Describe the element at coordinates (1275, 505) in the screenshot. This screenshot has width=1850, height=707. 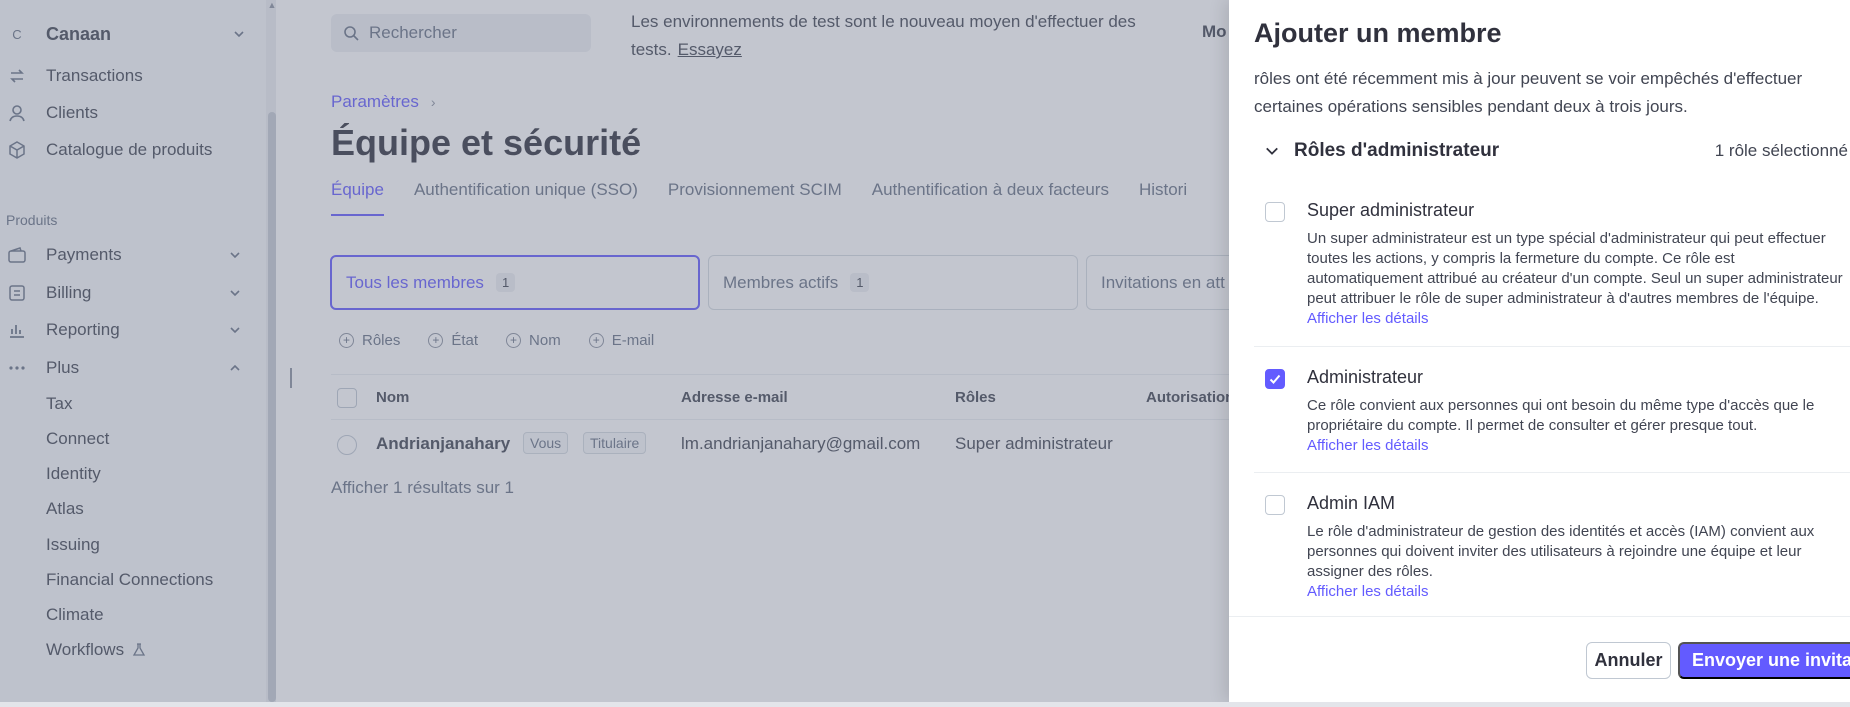
I see `role-checkbox-iam-admin` at that location.